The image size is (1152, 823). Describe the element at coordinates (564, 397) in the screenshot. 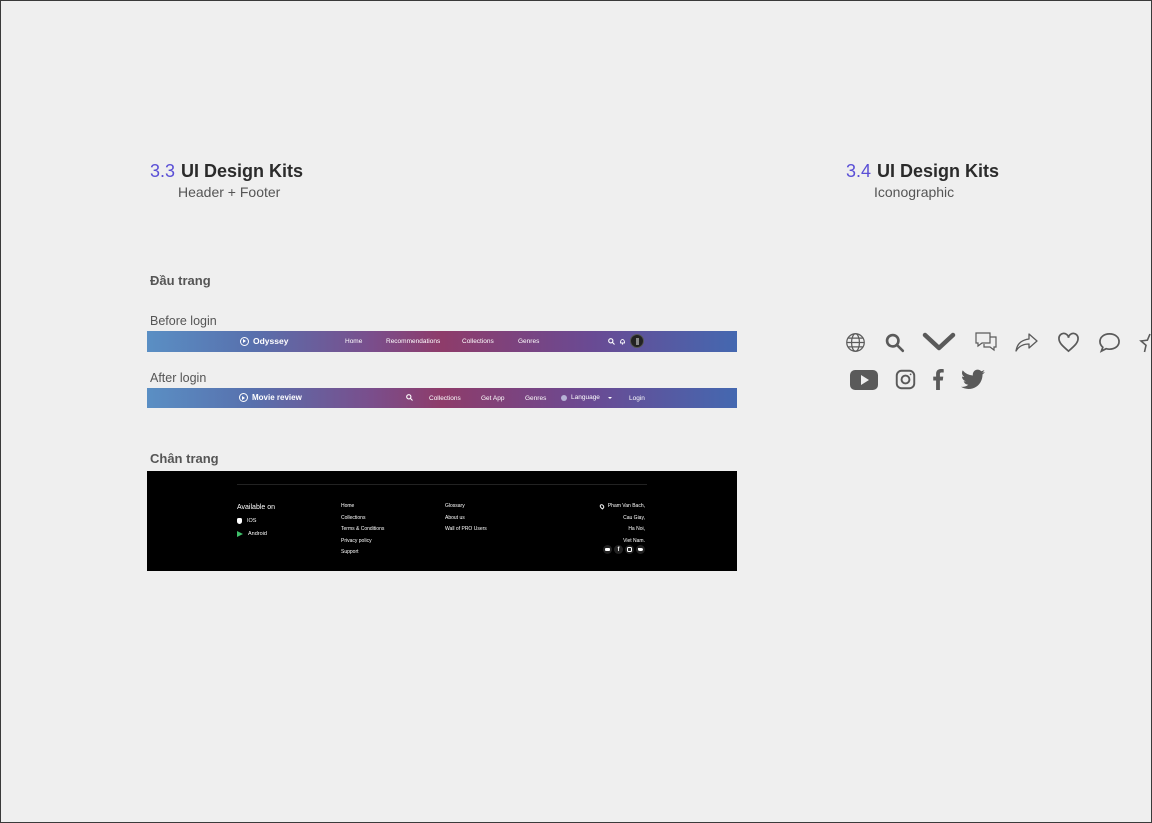

I see `globe-dot-icon` at that location.